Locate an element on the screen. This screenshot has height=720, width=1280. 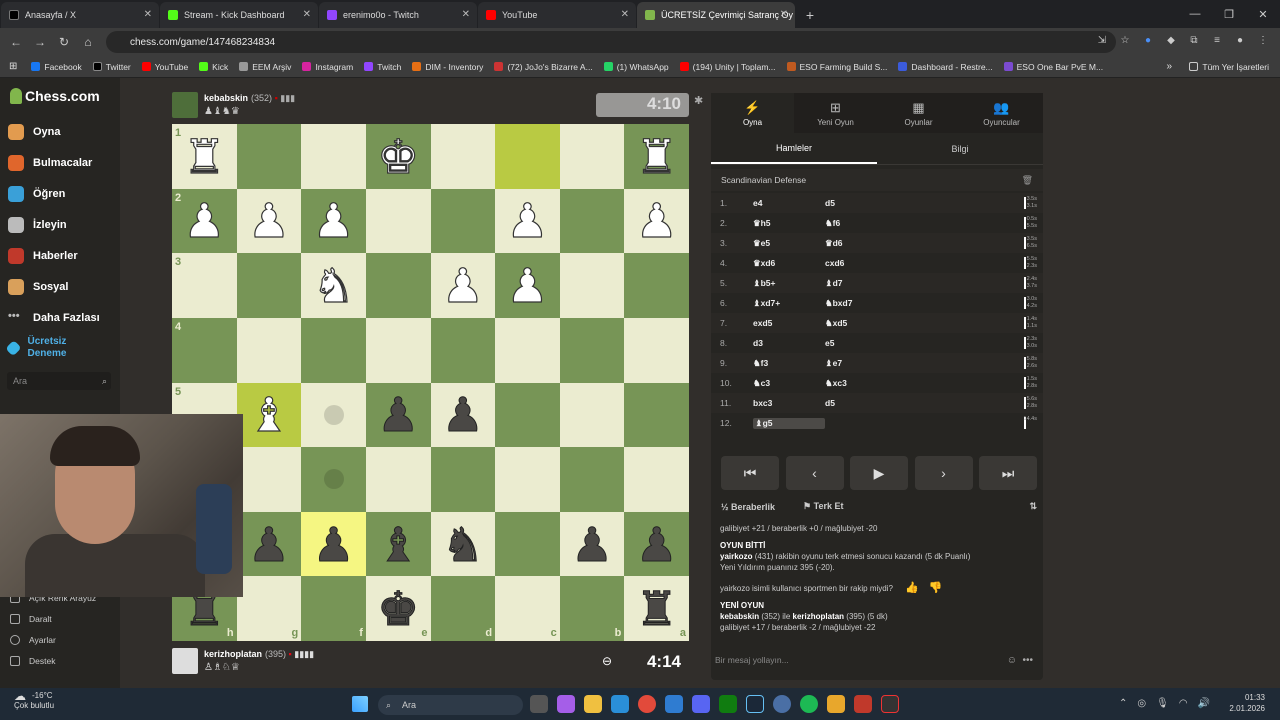
white-move: ♛h5 is located at coordinates (789, 223).